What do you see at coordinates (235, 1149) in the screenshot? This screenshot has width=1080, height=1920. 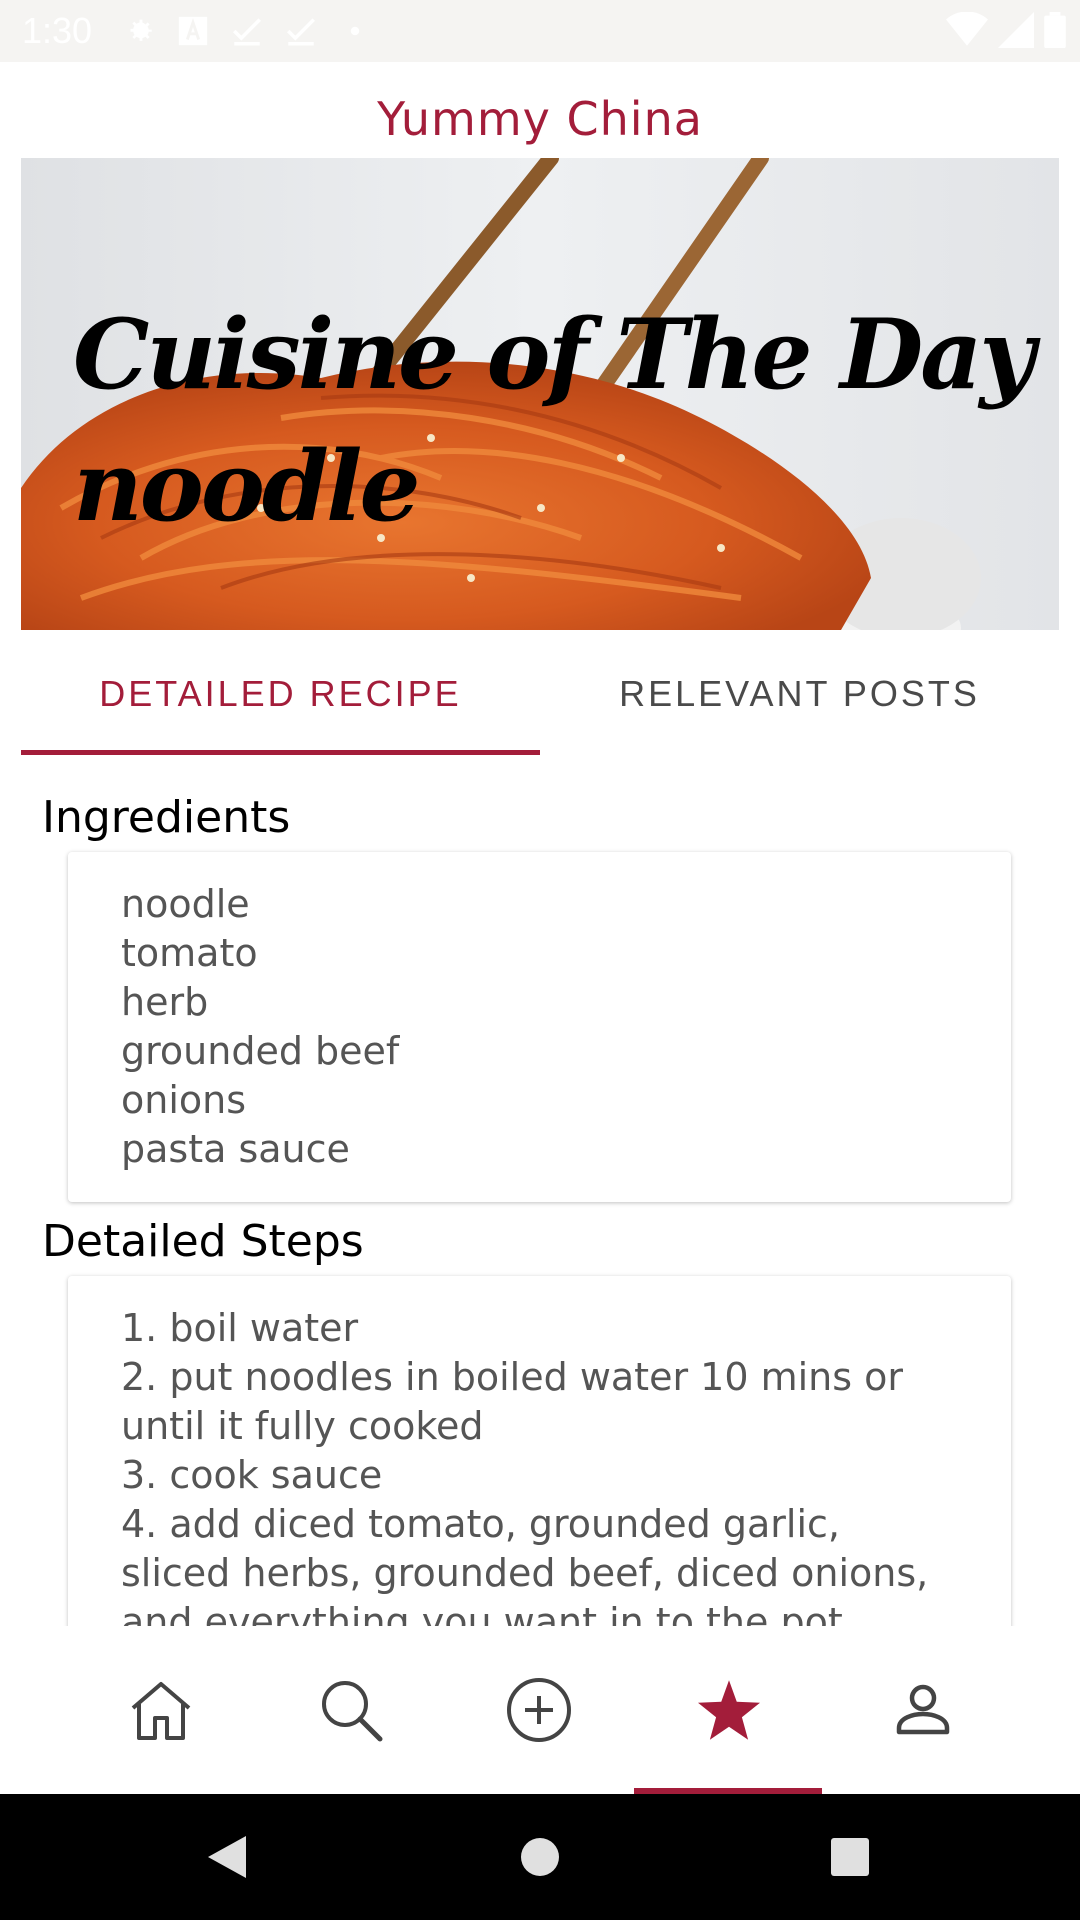 I see `ingredient-item: pasta sauce` at bounding box center [235, 1149].